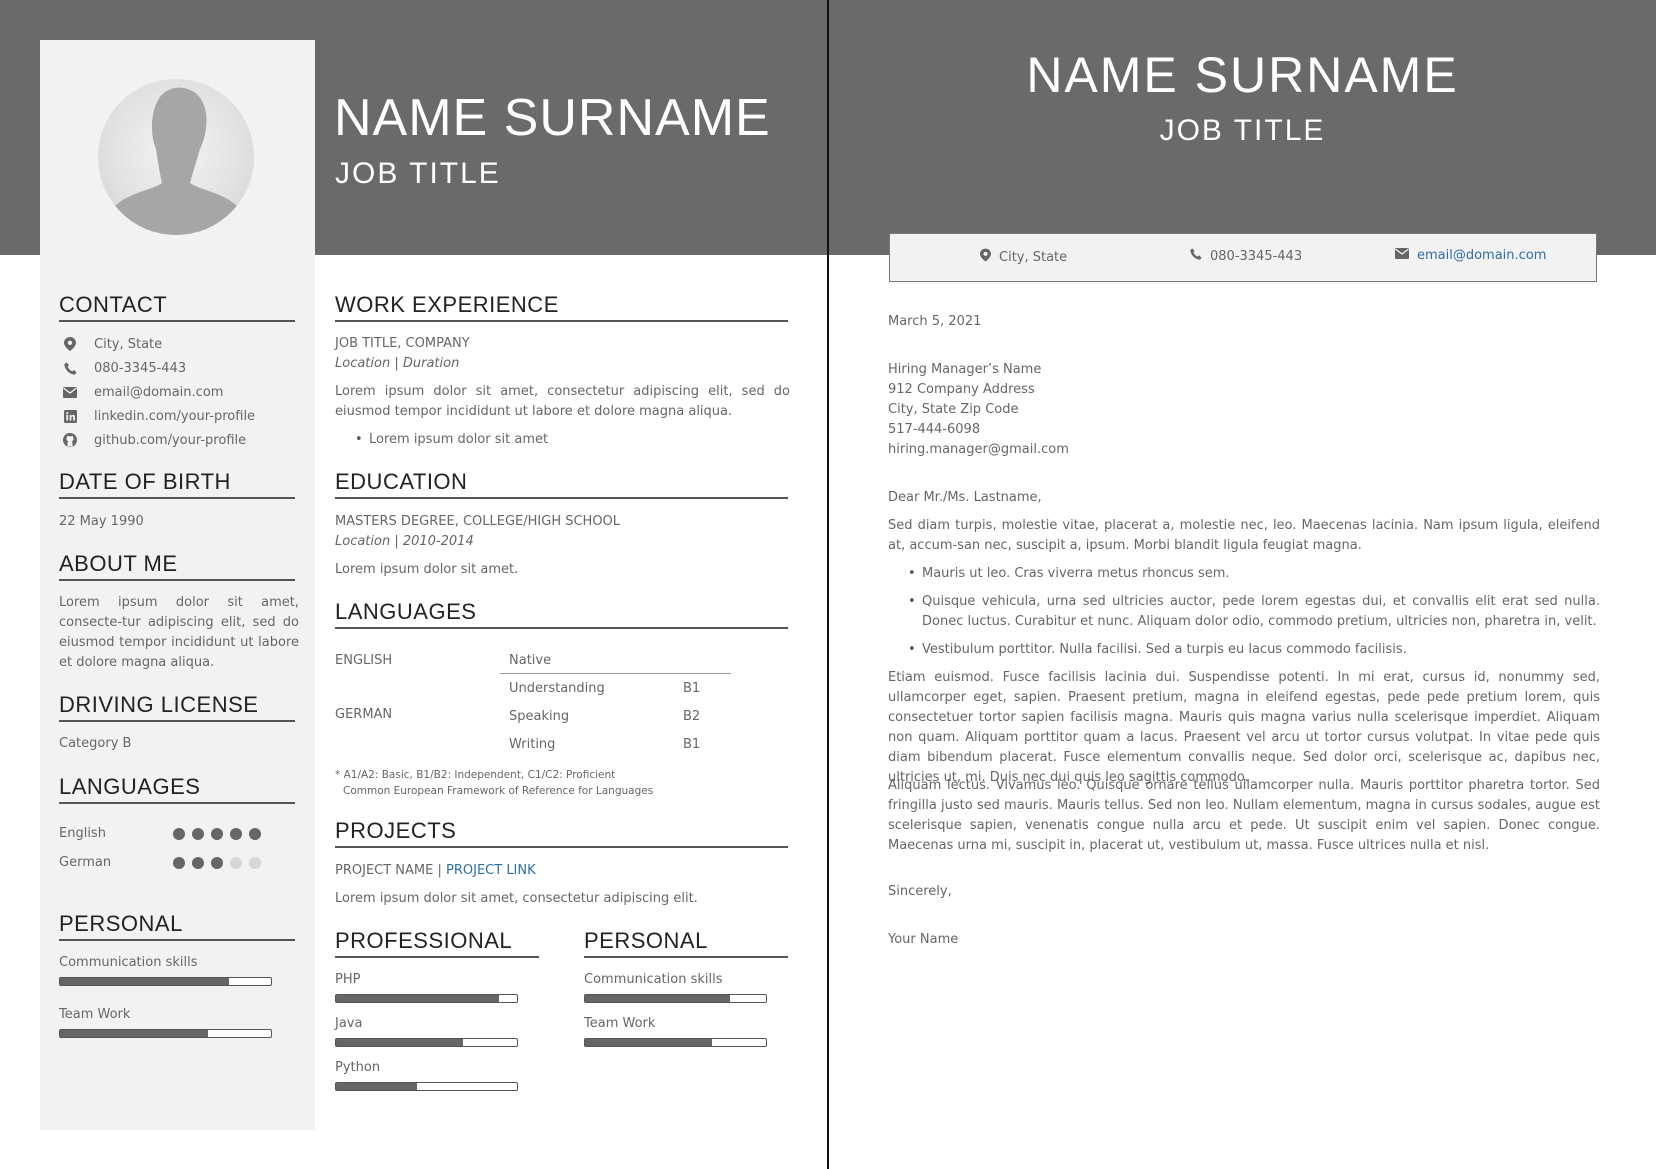  I want to click on letter-signature: Your Name, so click(923, 939).